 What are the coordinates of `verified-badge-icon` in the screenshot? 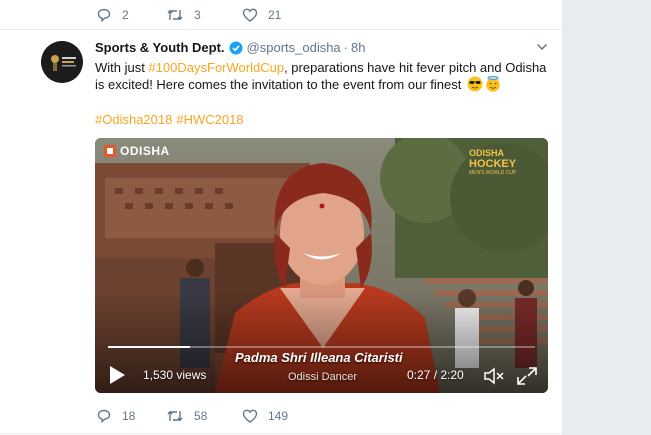 It's located at (236, 47).